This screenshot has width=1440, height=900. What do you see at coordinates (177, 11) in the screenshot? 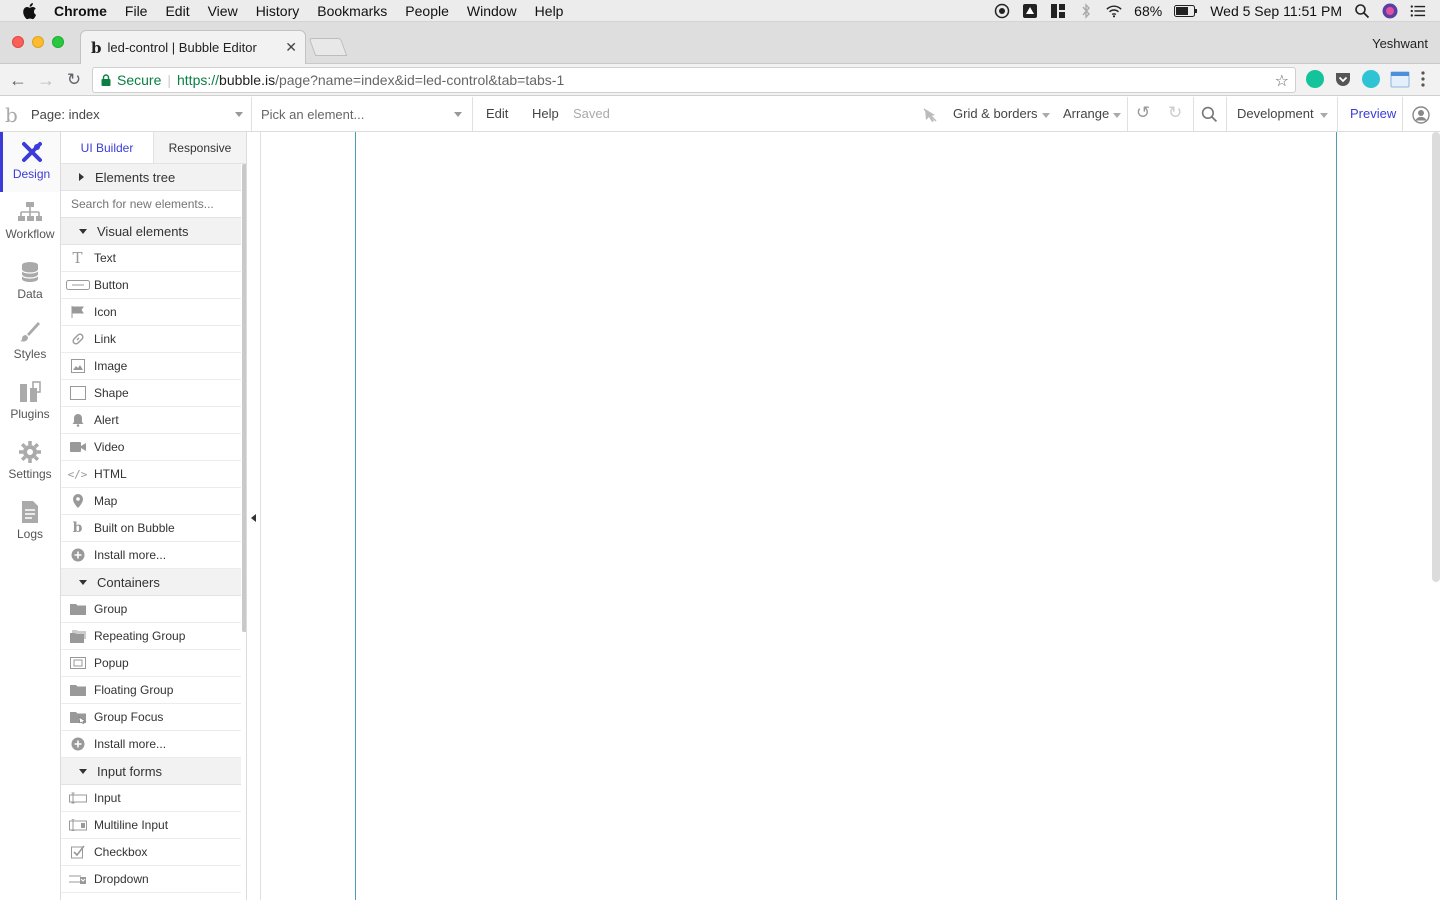
I see `menu-edit: Edit` at bounding box center [177, 11].